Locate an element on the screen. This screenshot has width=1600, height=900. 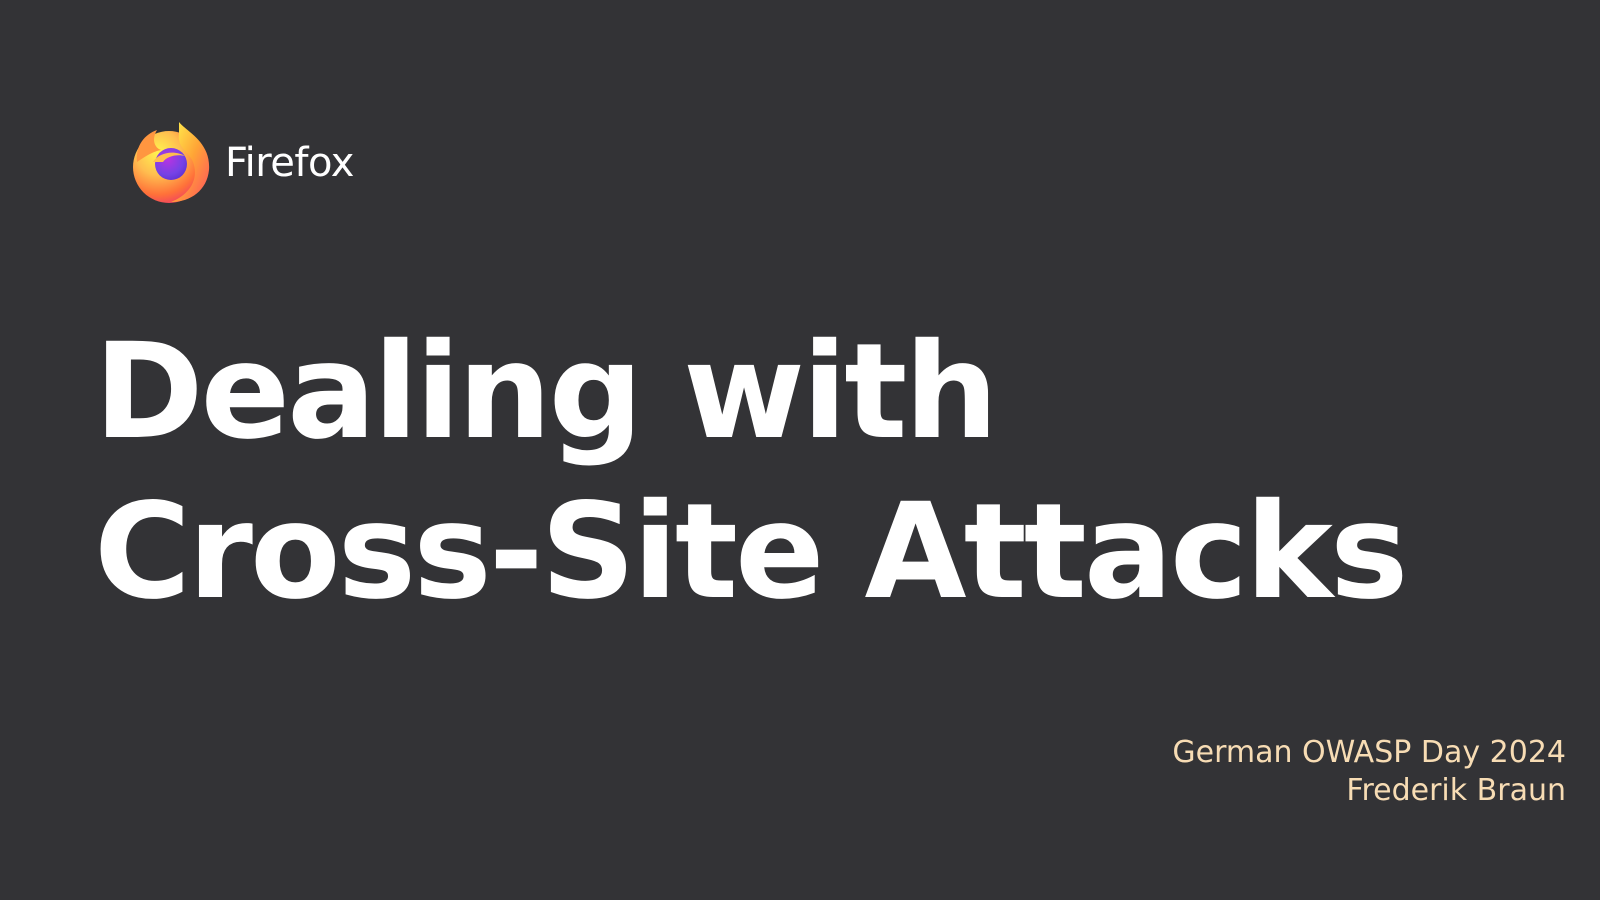
brand-header: Firefox is located at coordinates (242, 163).